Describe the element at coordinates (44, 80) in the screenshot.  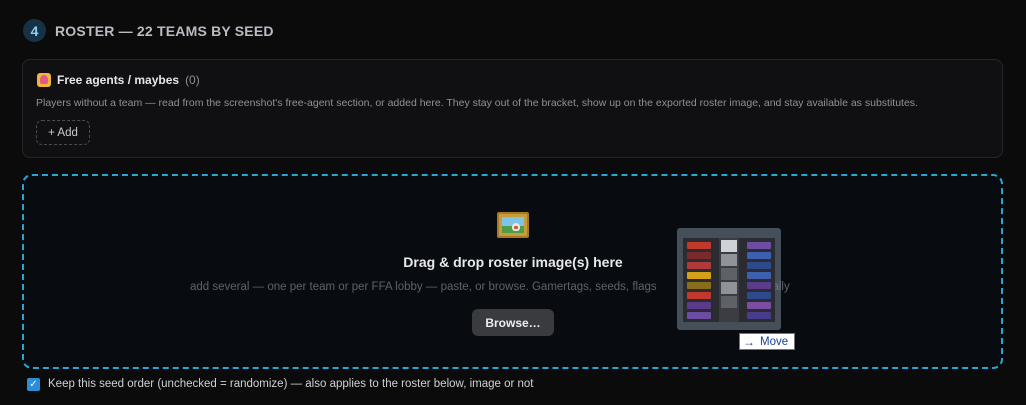
I see `raising-hand-icon` at that location.